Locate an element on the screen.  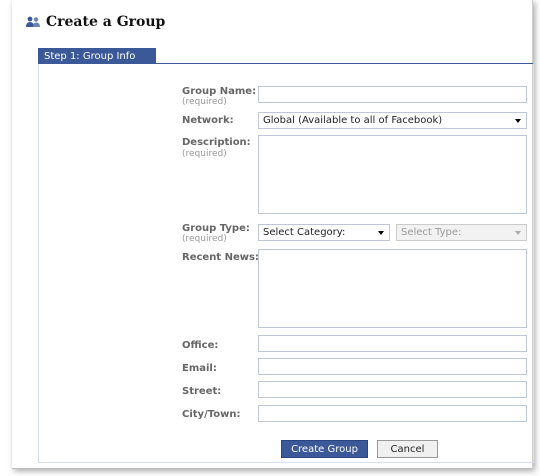
email-input is located at coordinates (392, 366).